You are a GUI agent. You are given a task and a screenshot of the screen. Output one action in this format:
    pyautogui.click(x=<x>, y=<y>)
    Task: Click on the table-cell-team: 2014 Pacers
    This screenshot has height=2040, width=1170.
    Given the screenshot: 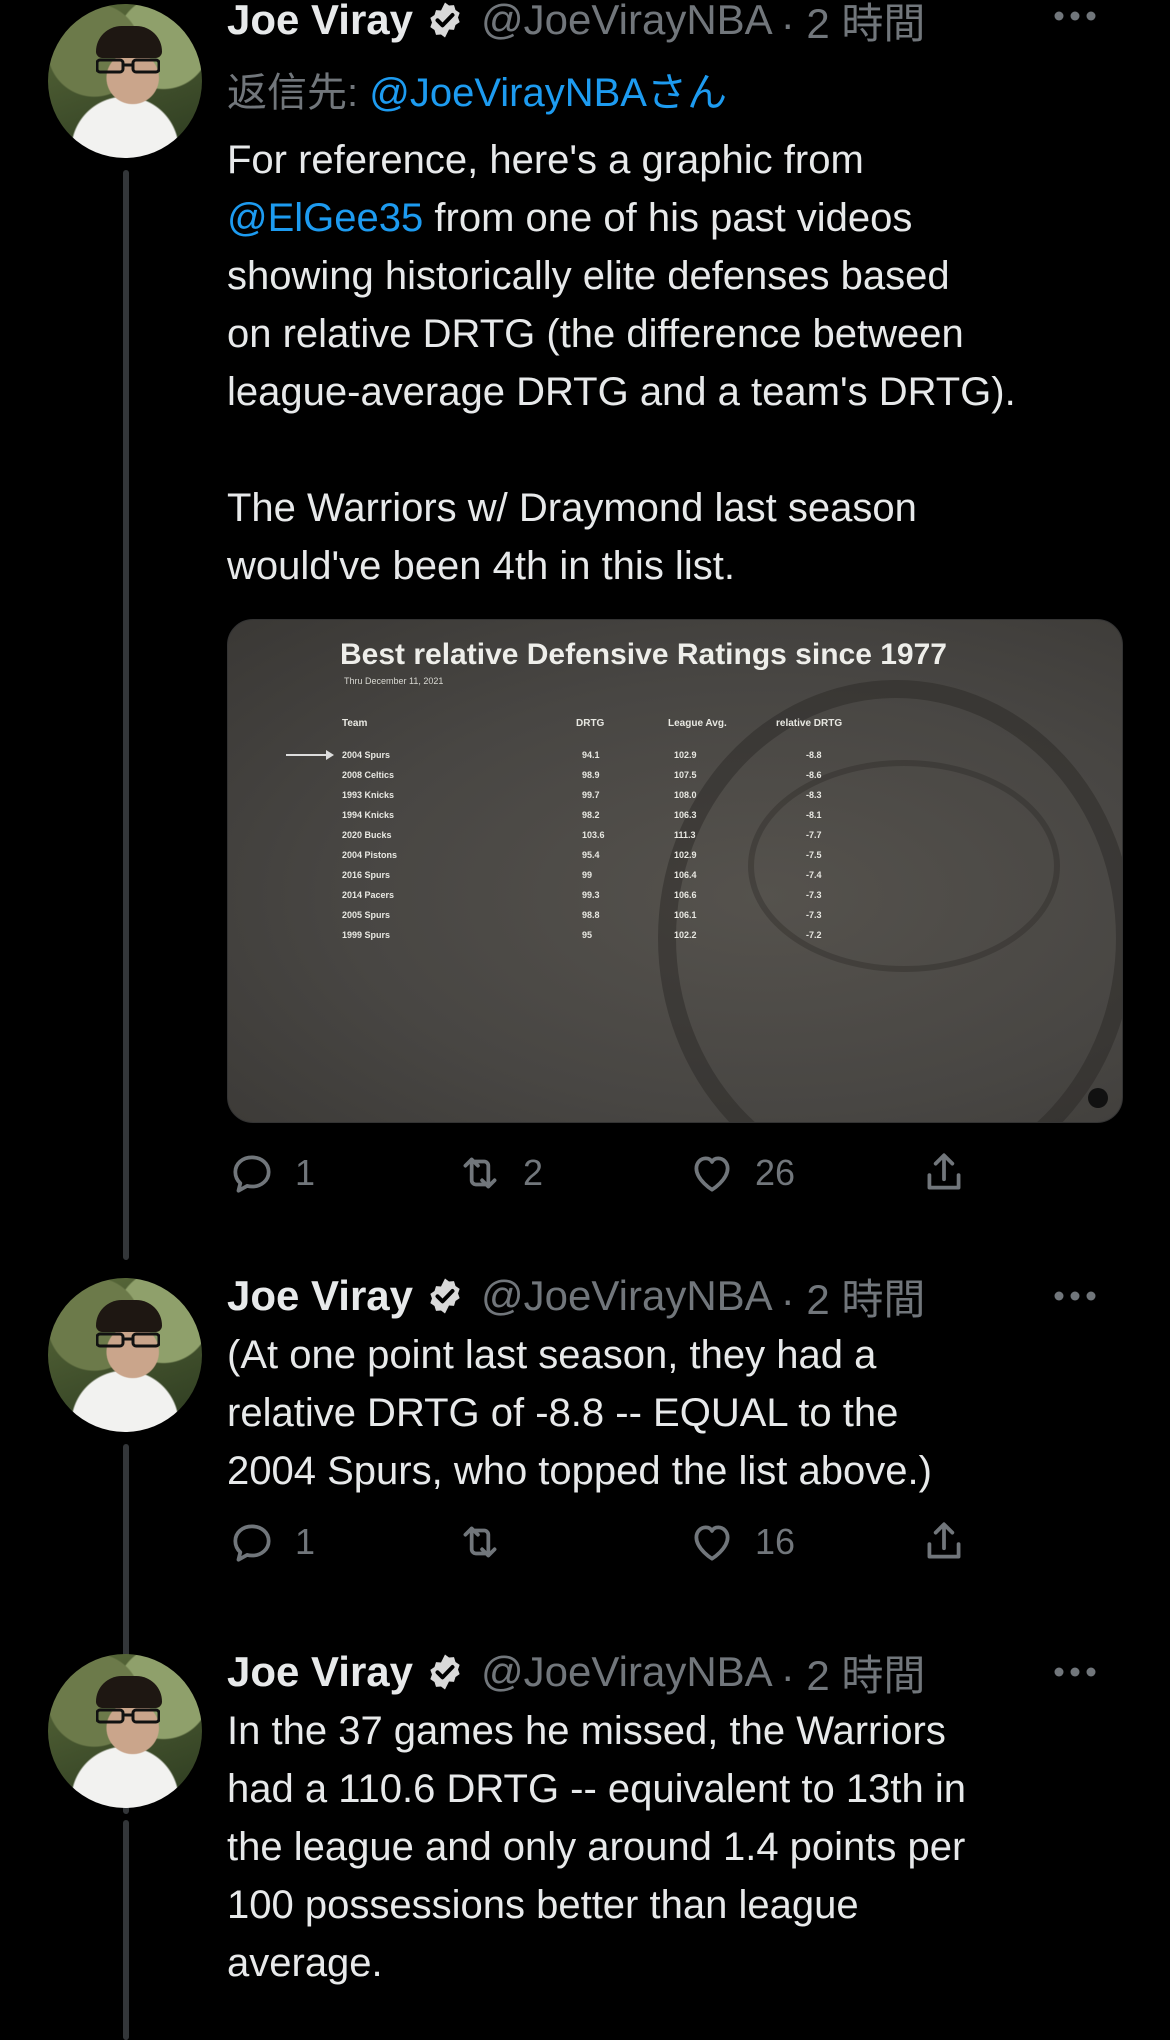 What is the action you would take?
    pyautogui.click(x=368, y=895)
    